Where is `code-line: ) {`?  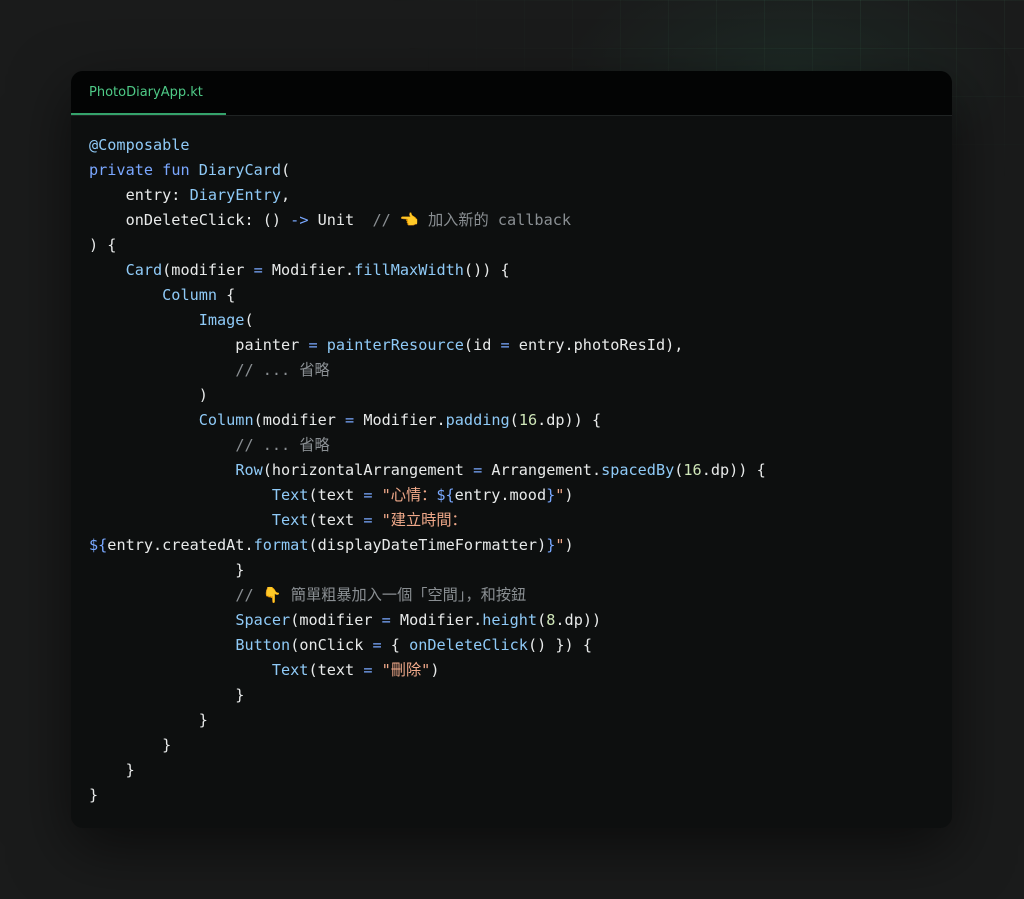 code-line: ) { is located at coordinates (427, 245).